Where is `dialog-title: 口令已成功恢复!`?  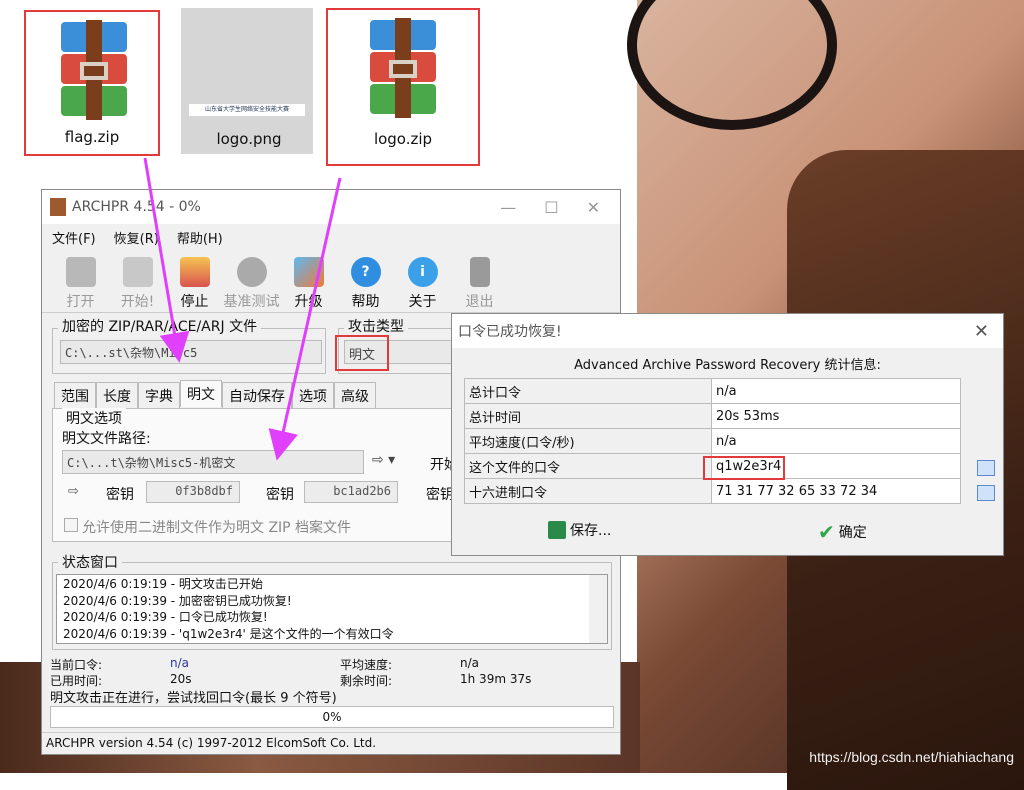 dialog-title: 口令已成功恢复! is located at coordinates (510, 332).